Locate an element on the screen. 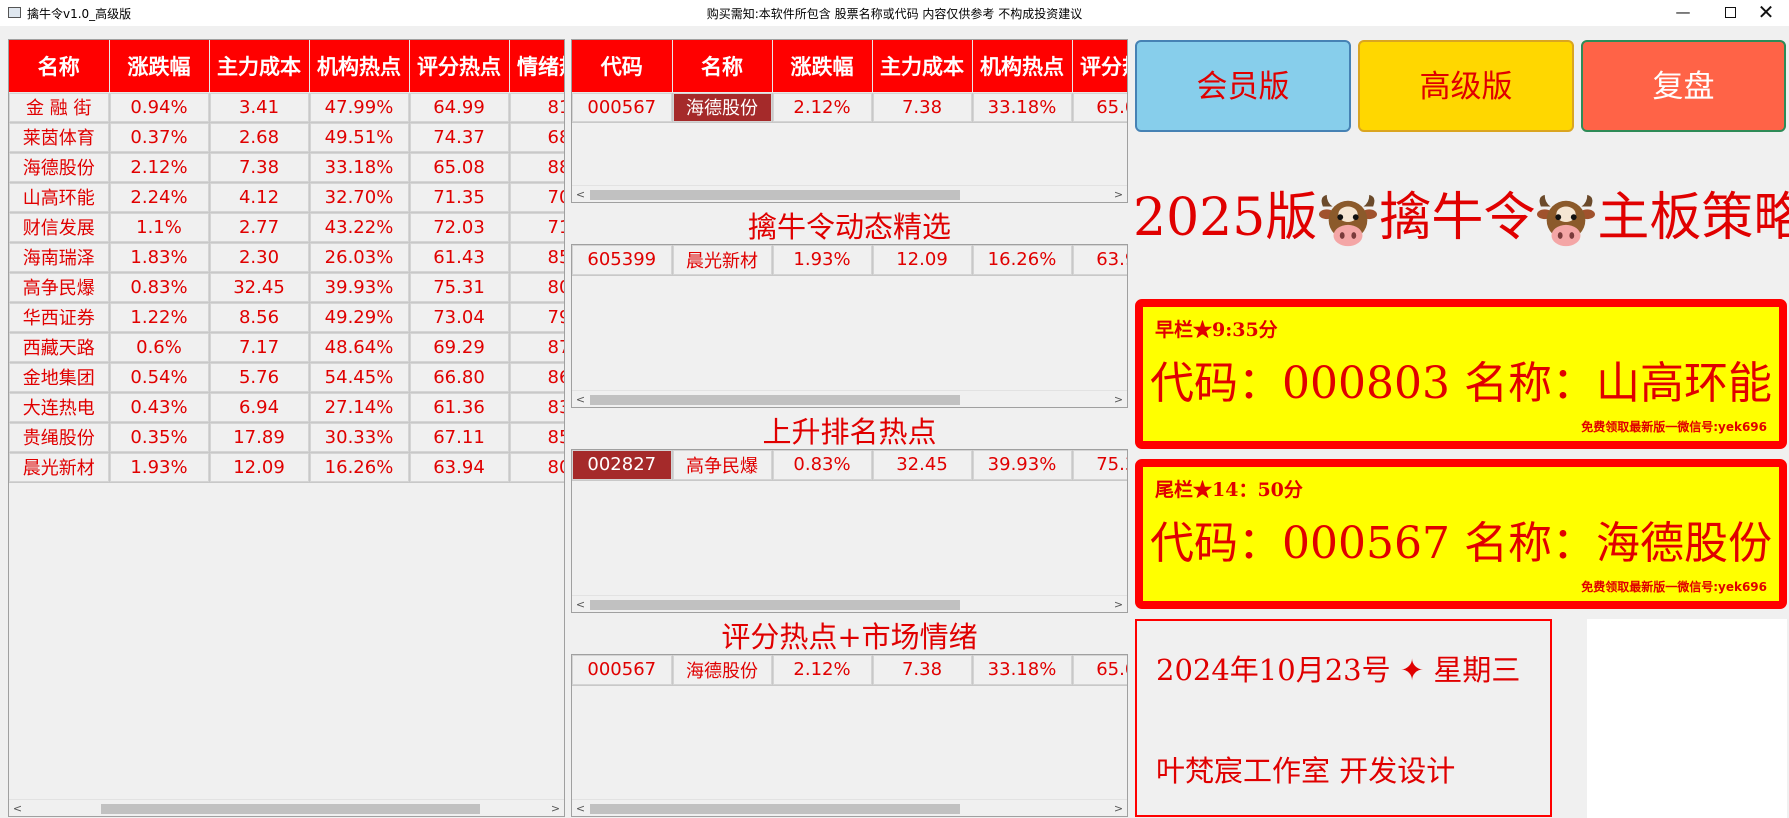  table-cell: 64.99 is located at coordinates (459, 107).